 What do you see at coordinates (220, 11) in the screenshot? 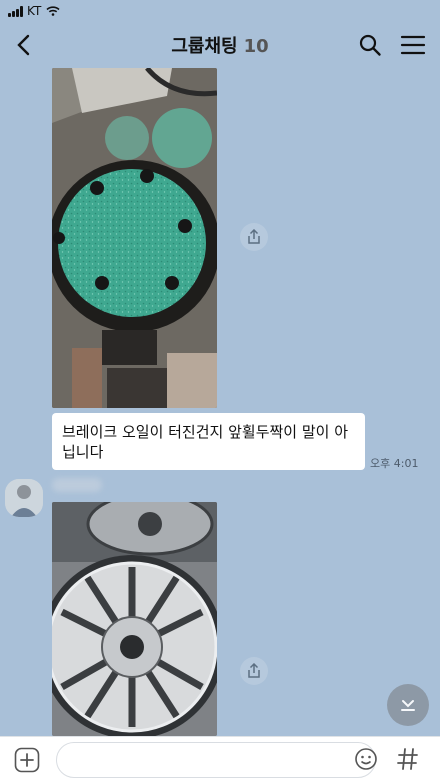
I see `status-bar: KT` at bounding box center [220, 11].